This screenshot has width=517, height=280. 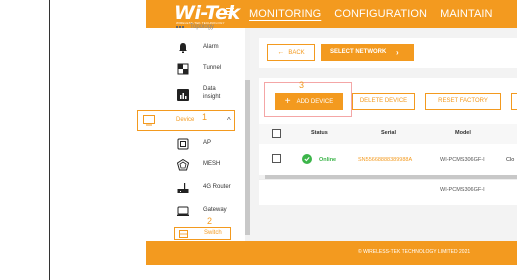 I want to click on sidebar-item-alarm: Alarm, so click(x=193, y=48).